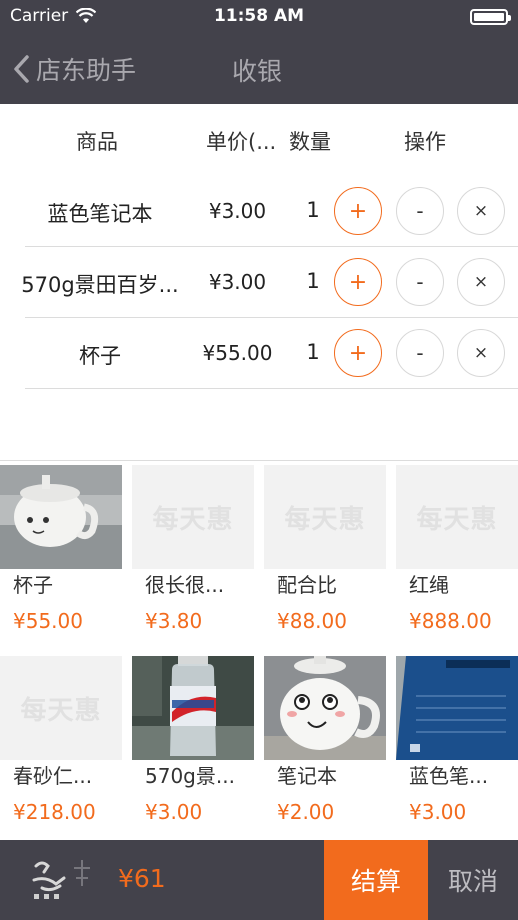 The width and height of the screenshot is (518, 920). Describe the element at coordinates (457, 708) in the screenshot. I see `product-photo-notebook` at that location.